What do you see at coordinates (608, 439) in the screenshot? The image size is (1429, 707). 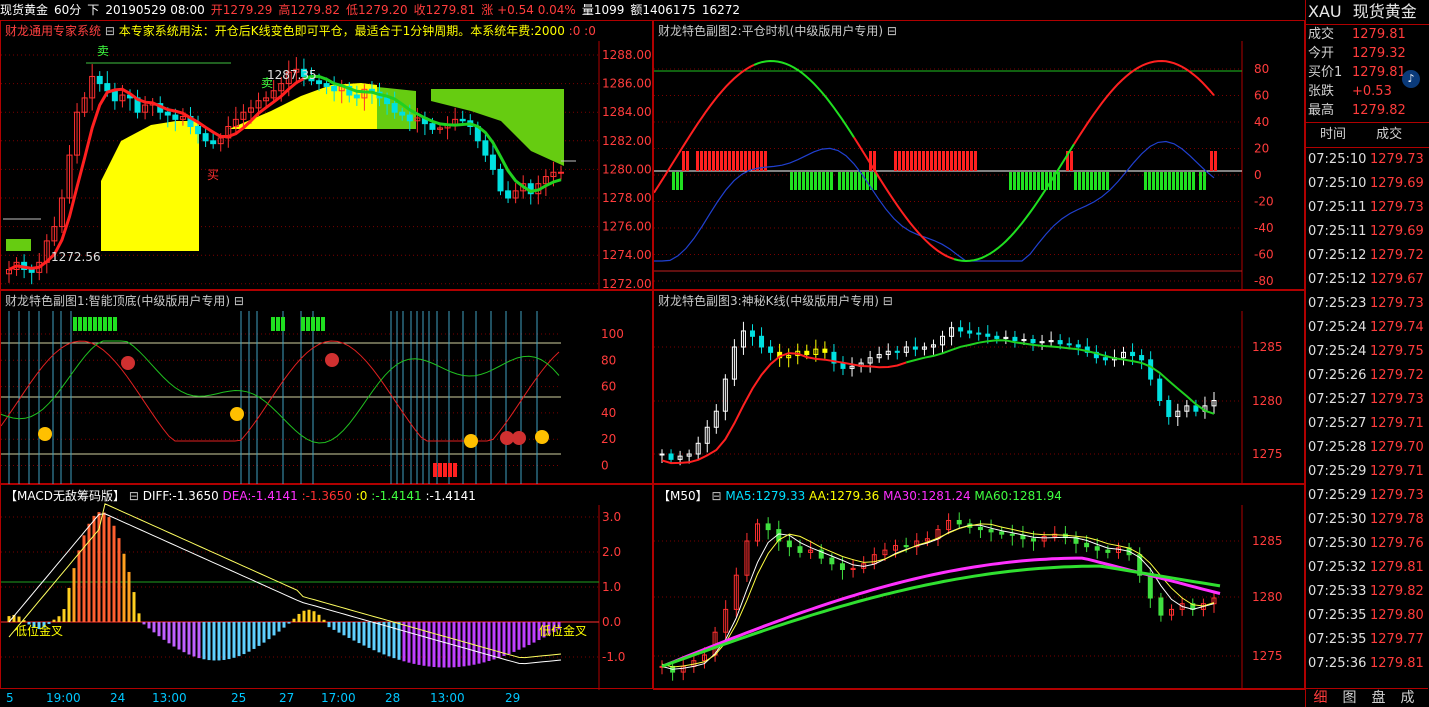 I see `y-tick-label: 20` at bounding box center [608, 439].